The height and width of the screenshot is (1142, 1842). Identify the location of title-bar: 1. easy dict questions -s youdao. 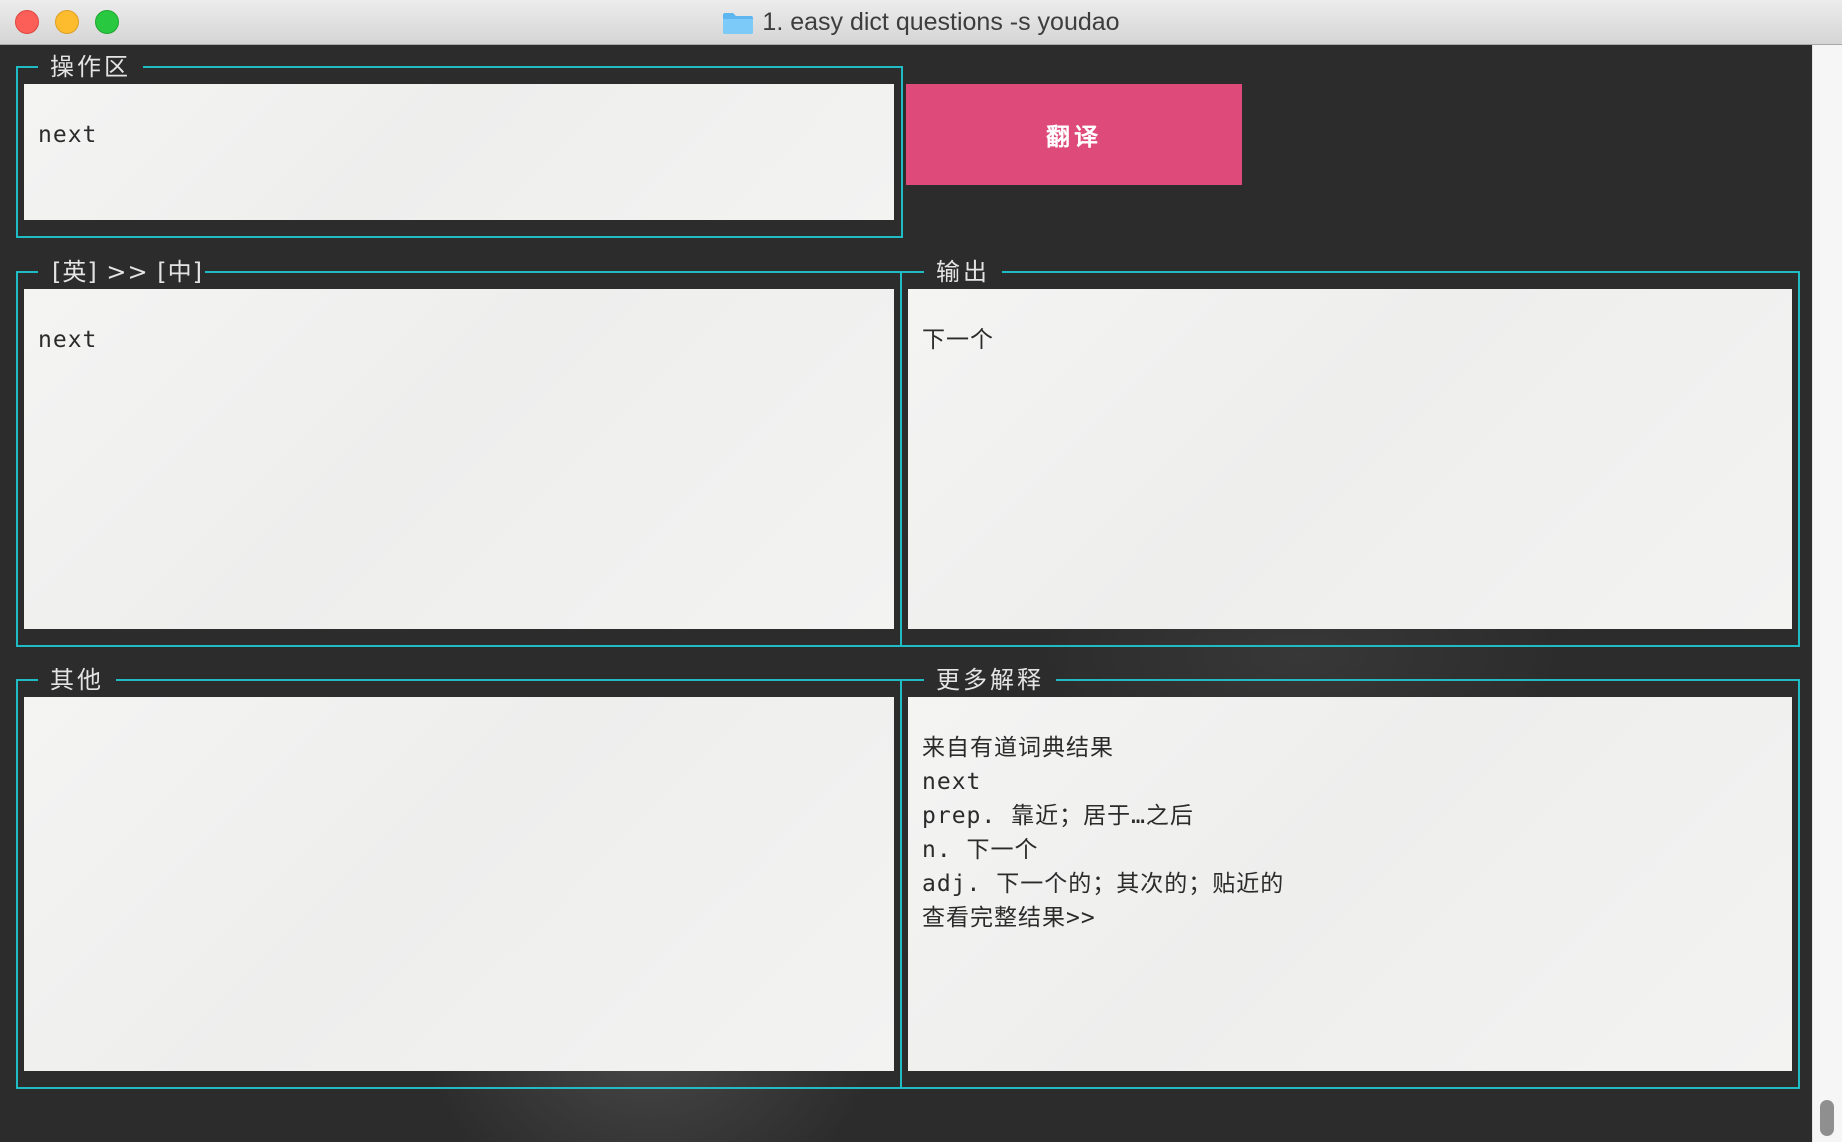
(921, 22).